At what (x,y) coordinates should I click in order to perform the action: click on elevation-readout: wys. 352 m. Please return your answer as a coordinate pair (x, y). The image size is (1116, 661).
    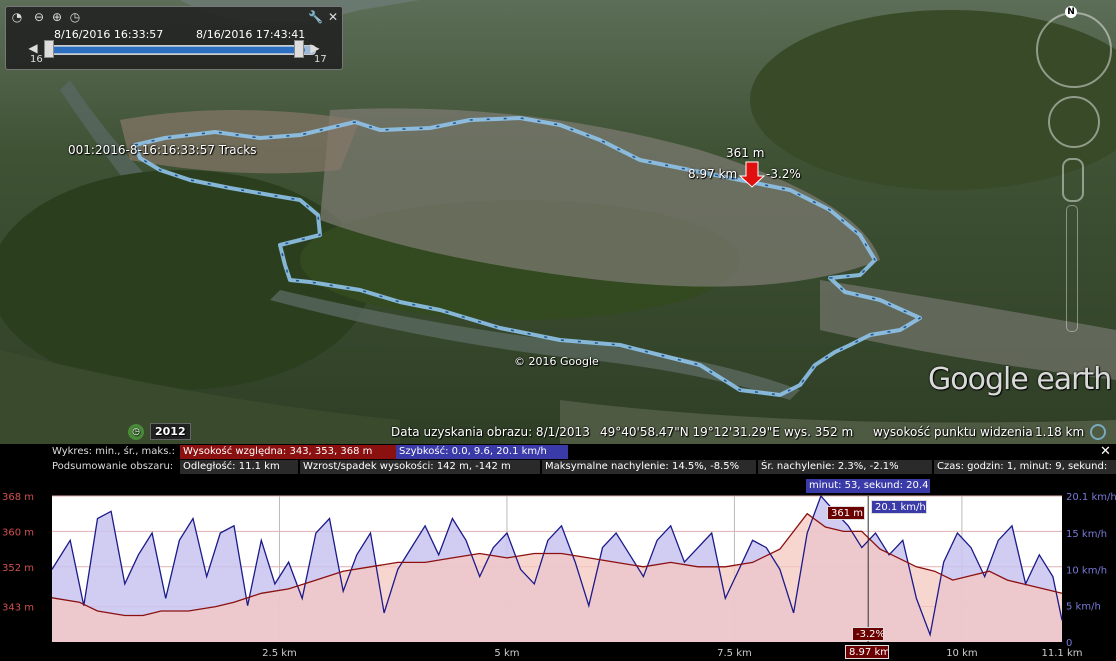
    Looking at the image, I should click on (819, 432).